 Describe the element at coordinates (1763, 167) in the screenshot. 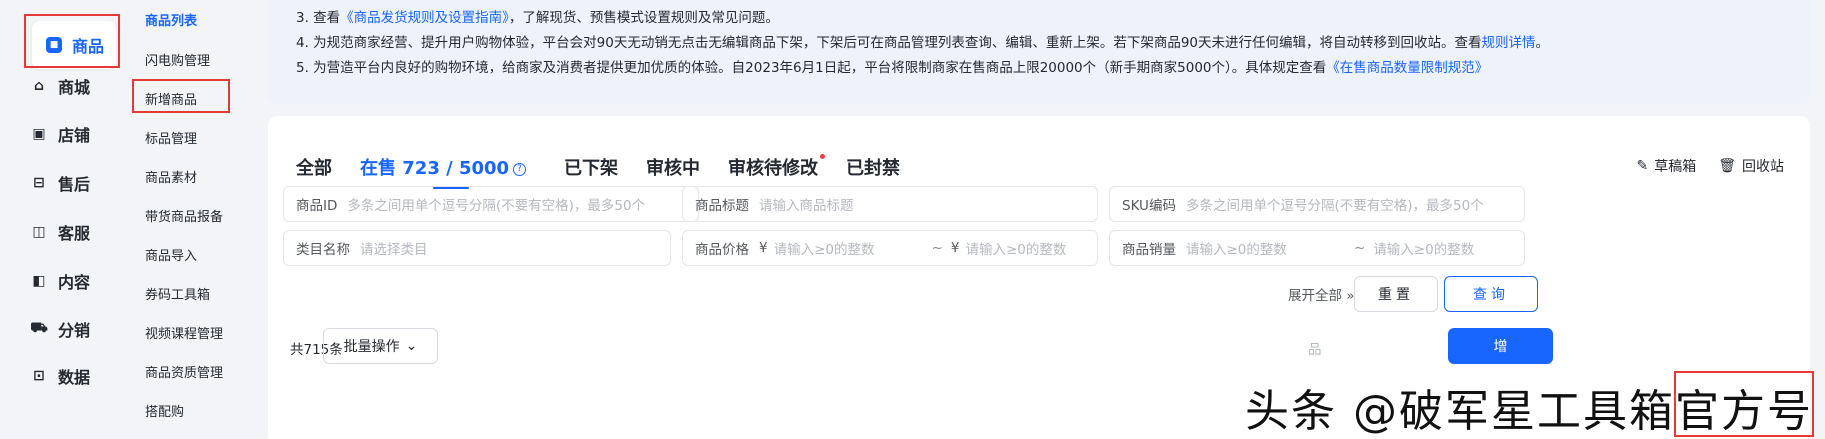

I see `recycle-label: 回收站` at that location.